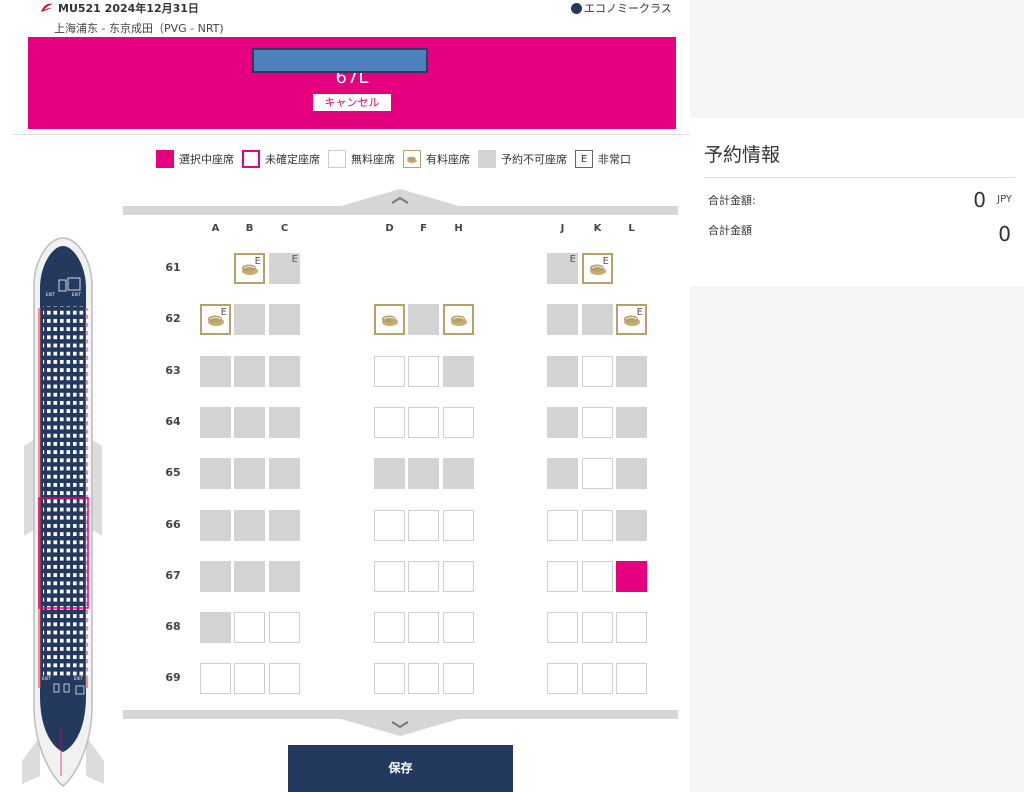 The image size is (1024, 792). Describe the element at coordinates (352, 102) in the screenshot. I see `cancel-button: キャンセル` at that location.